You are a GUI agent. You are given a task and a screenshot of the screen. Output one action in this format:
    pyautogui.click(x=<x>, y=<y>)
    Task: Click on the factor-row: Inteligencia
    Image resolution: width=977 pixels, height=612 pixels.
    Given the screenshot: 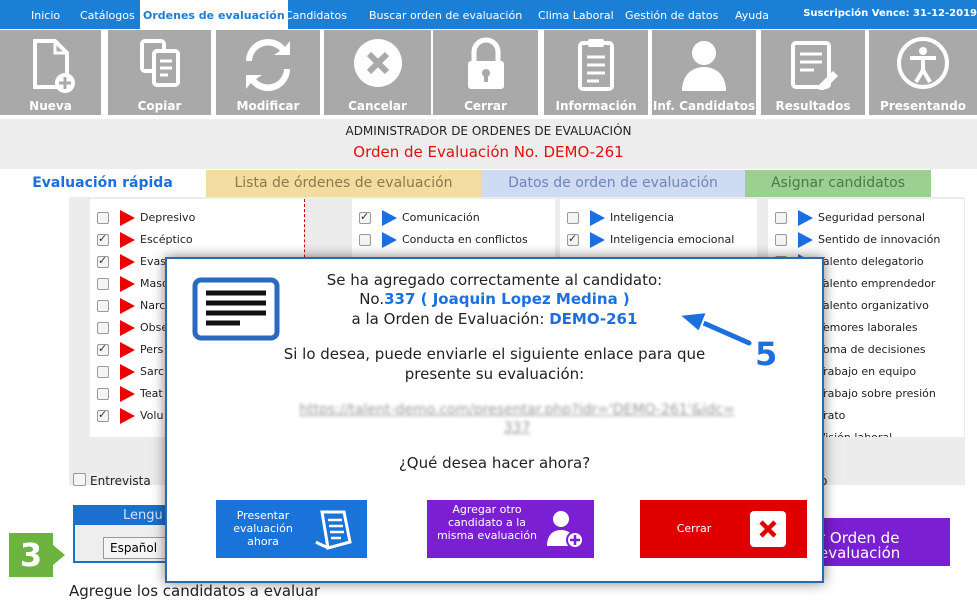 What is the action you would take?
    pyautogui.click(x=658, y=218)
    